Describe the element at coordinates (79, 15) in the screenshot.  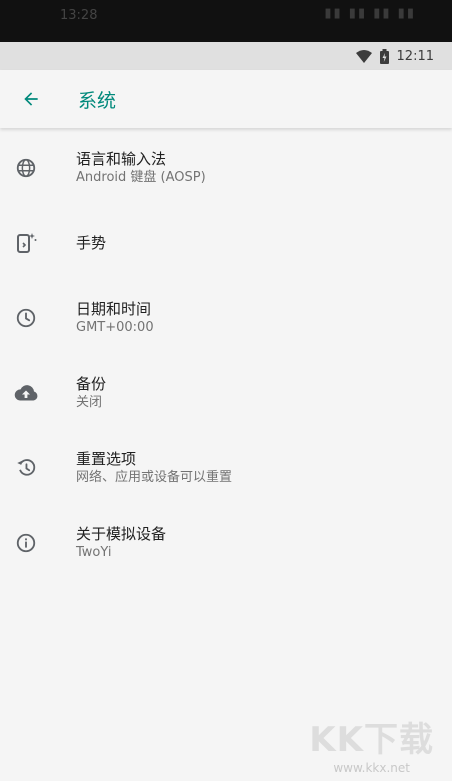
I see `host-time: 13:28` at that location.